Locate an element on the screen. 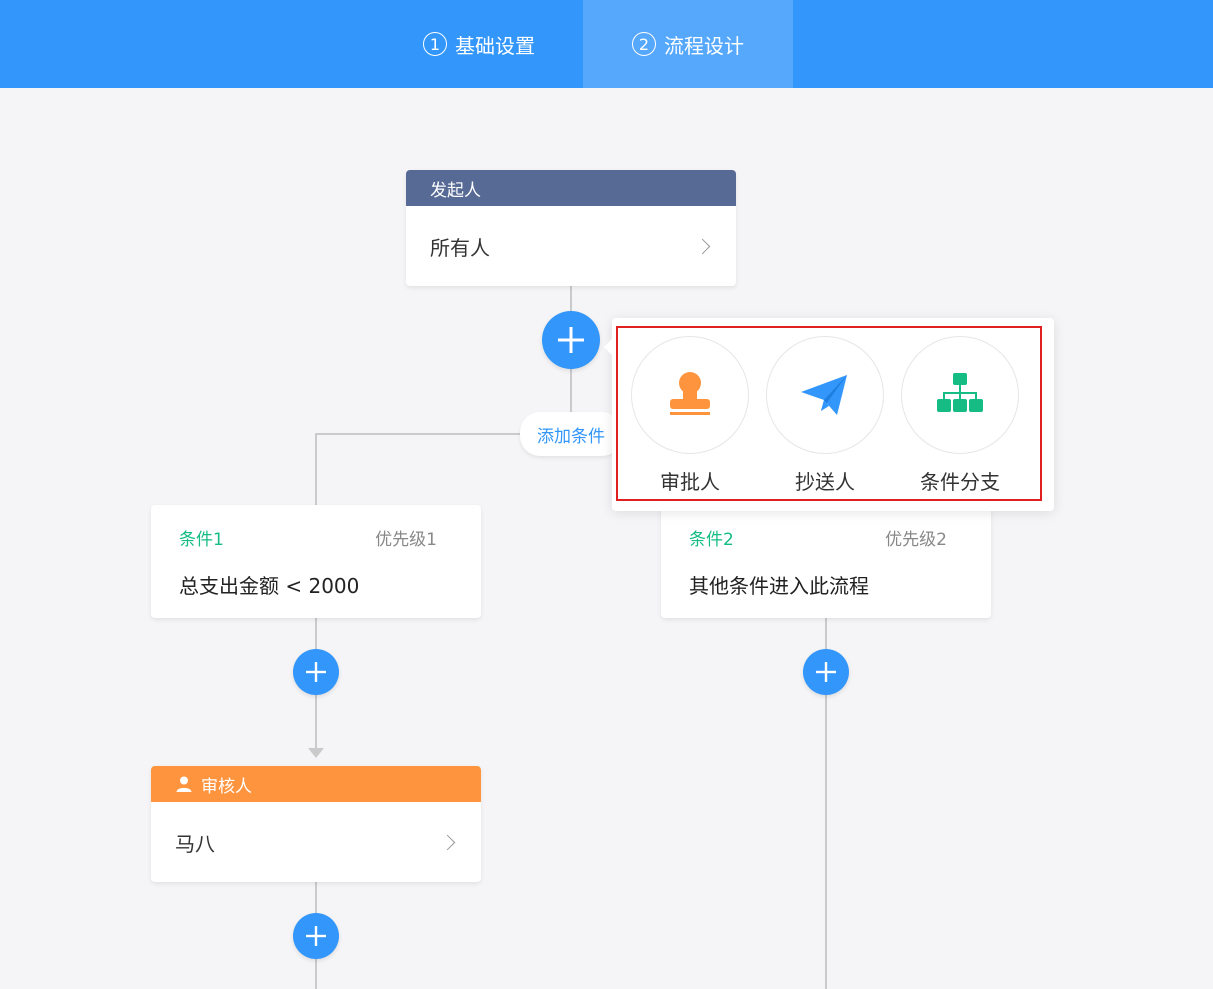  approver-node-title: 审核人 is located at coordinates (226, 786).